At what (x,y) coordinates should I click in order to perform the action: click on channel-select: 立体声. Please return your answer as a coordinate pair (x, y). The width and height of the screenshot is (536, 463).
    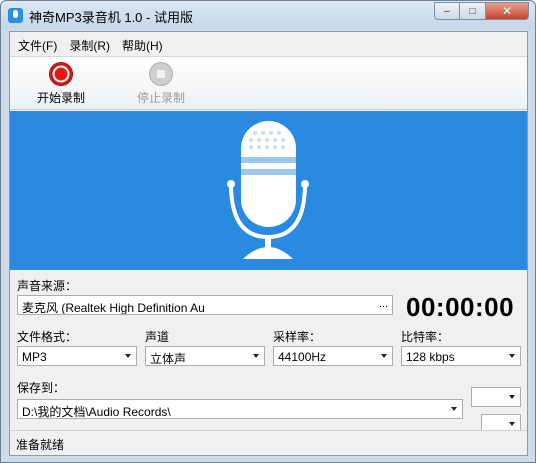
    Looking at the image, I should click on (205, 356).